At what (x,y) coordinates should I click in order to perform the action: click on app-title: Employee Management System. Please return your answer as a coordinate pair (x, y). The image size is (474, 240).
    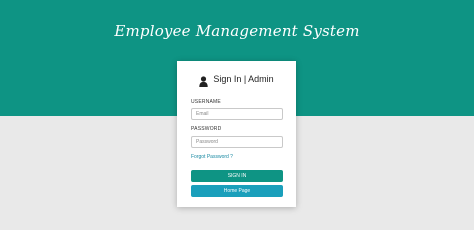
    Looking at the image, I should click on (237, 31).